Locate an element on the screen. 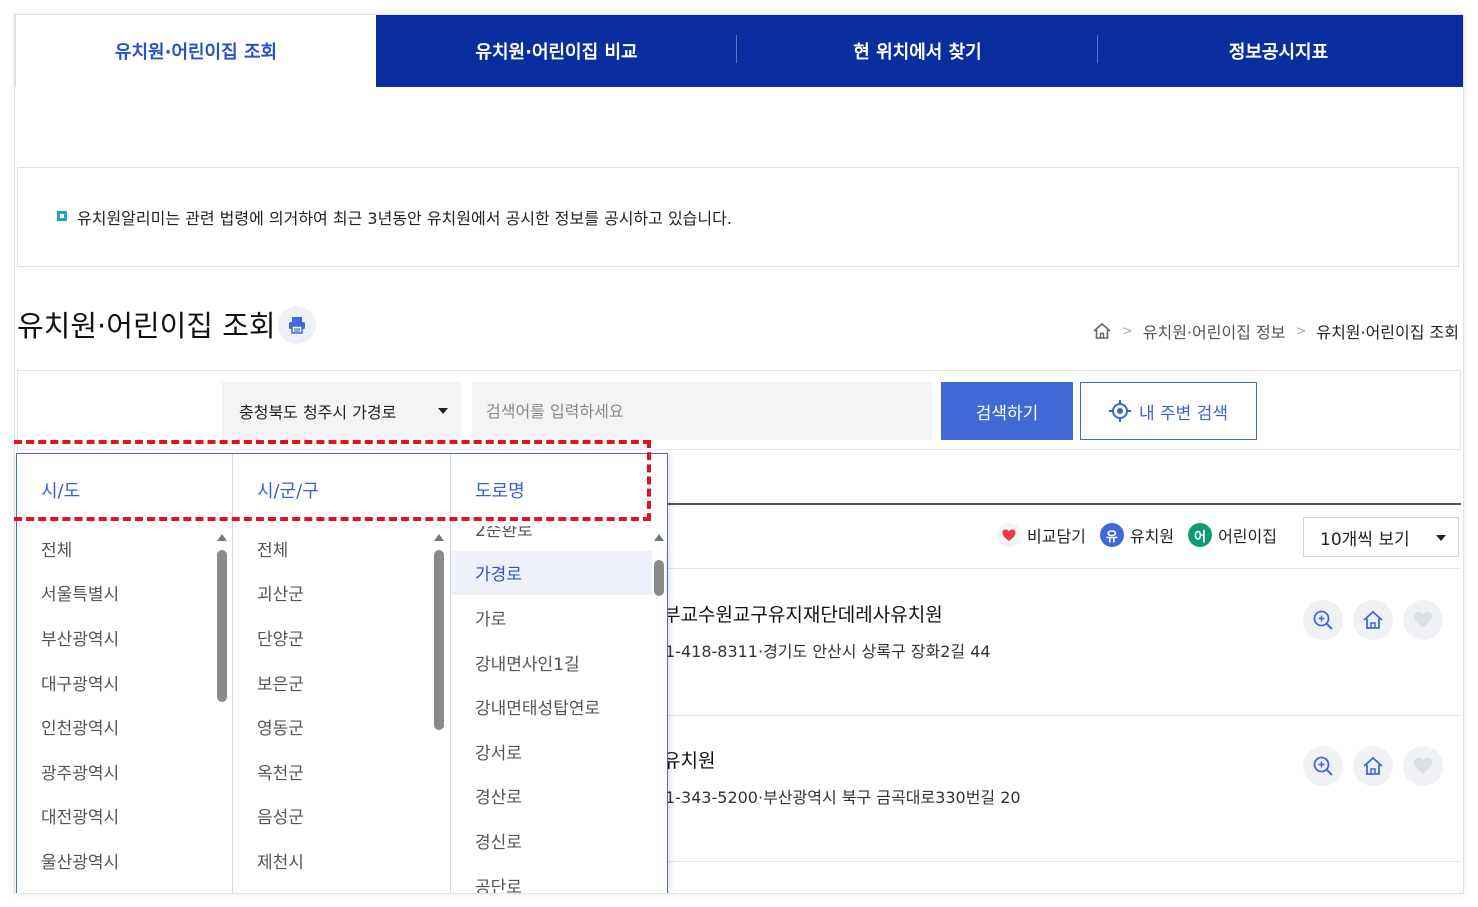 The height and width of the screenshot is (907, 1478). district-option: 단양군 is located at coordinates (341, 637).